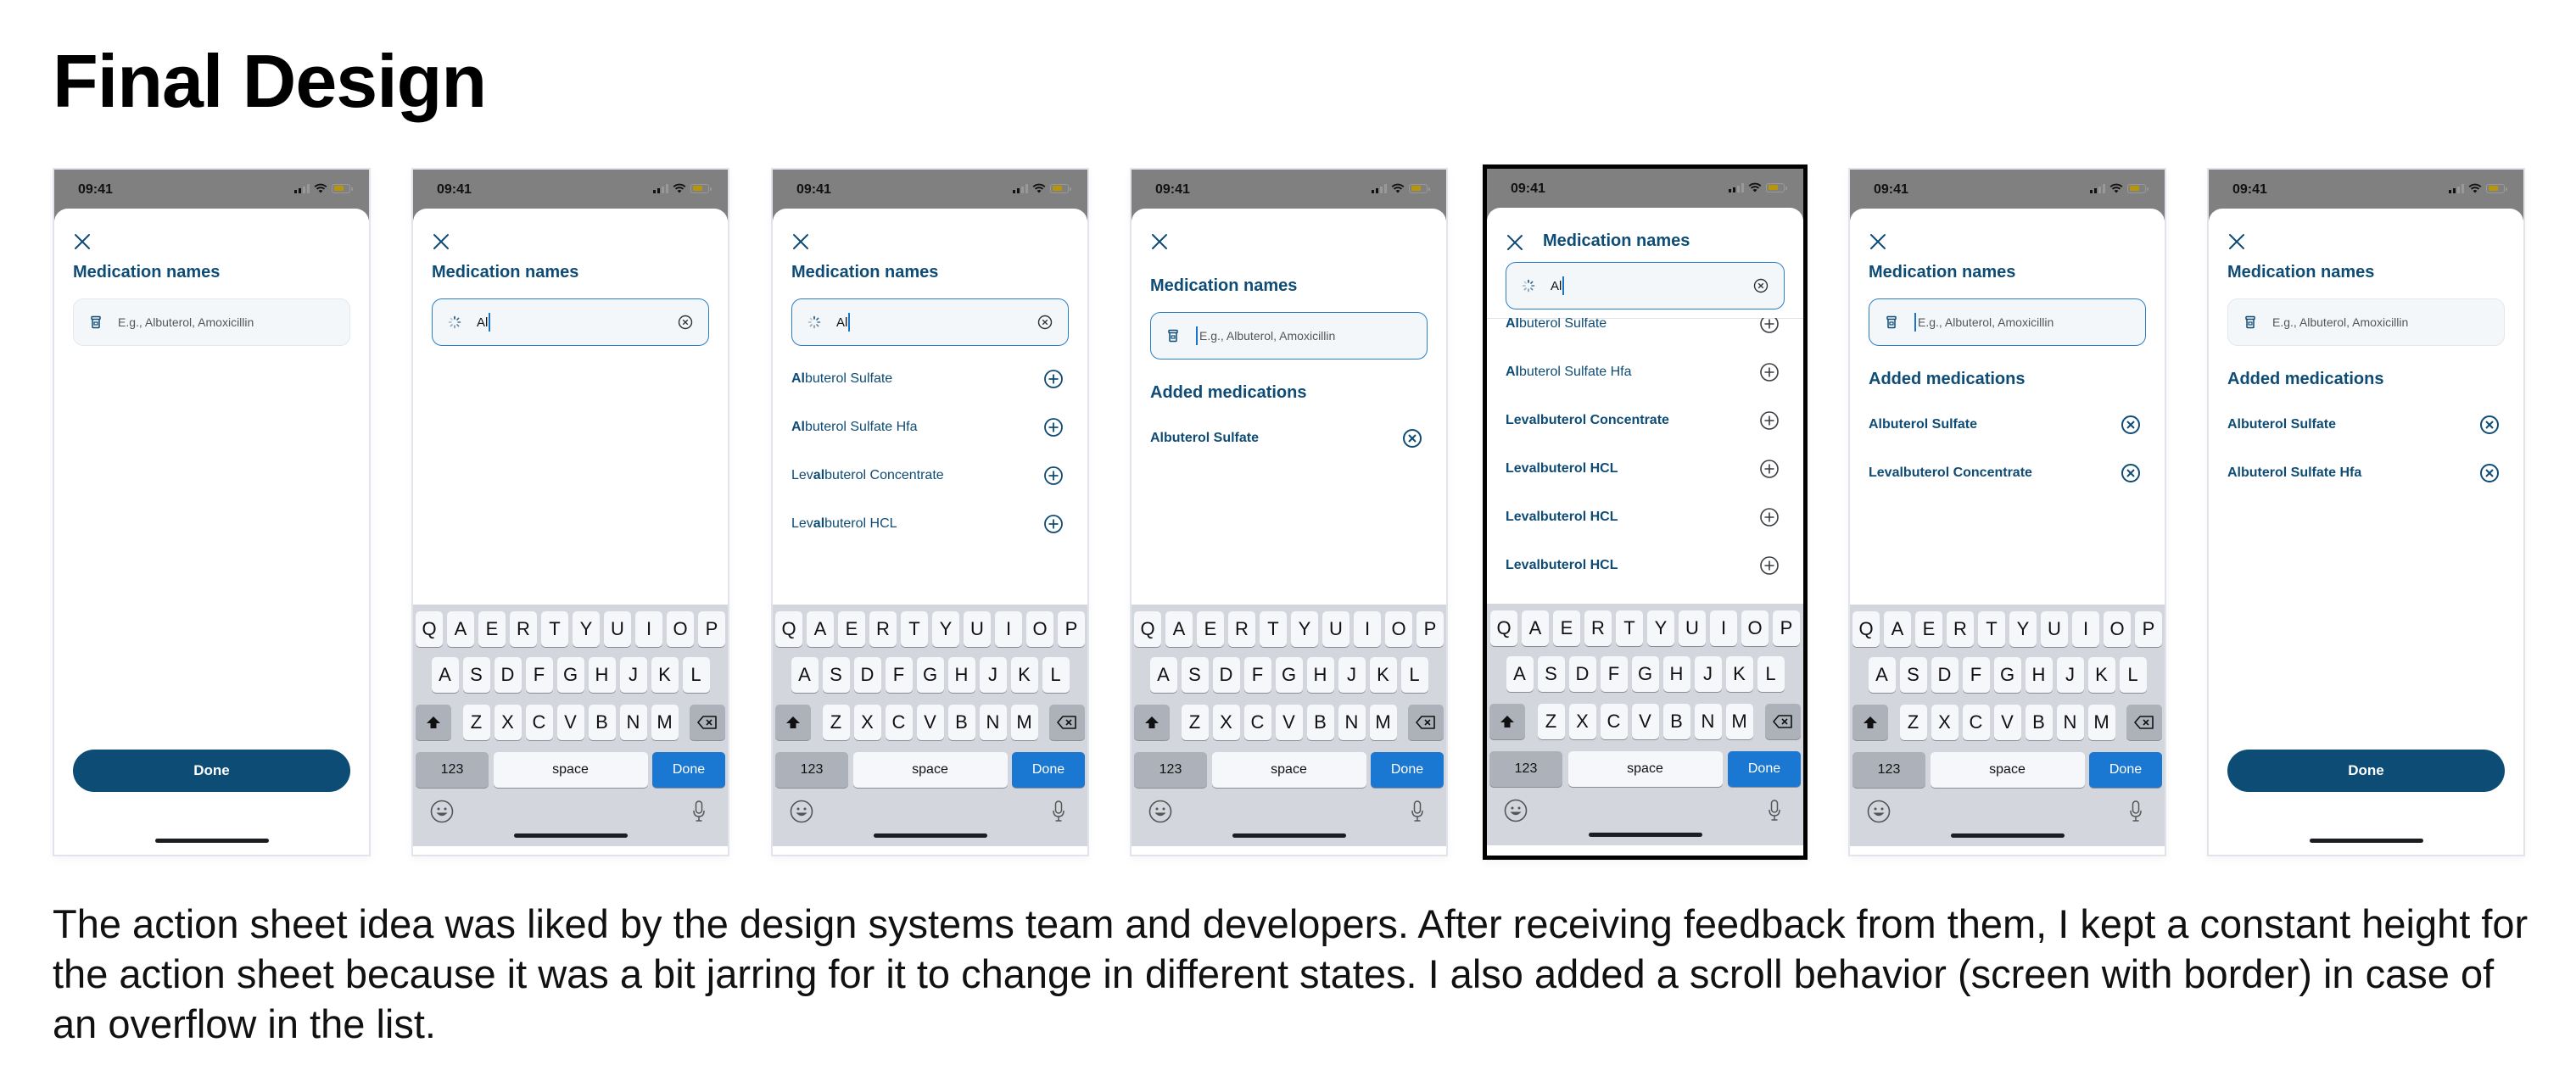  What do you see at coordinates (554, 629) in the screenshot?
I see `key-t: T` at bounding box center [554, 629].